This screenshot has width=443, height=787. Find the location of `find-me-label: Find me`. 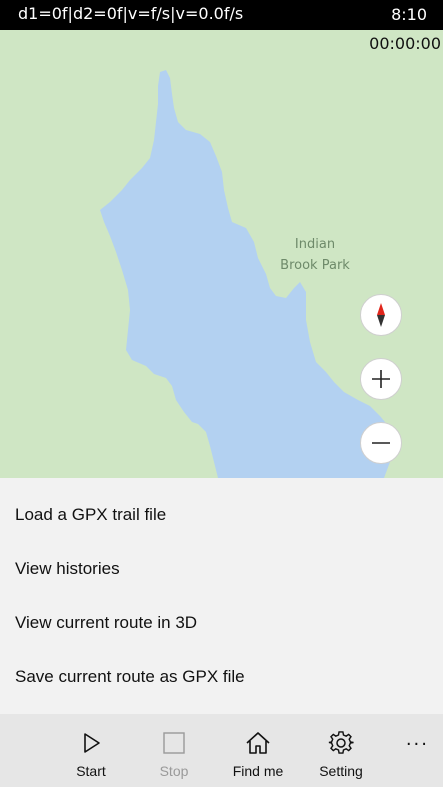

find-me-label: Find me is located at coordinates (258, 771).